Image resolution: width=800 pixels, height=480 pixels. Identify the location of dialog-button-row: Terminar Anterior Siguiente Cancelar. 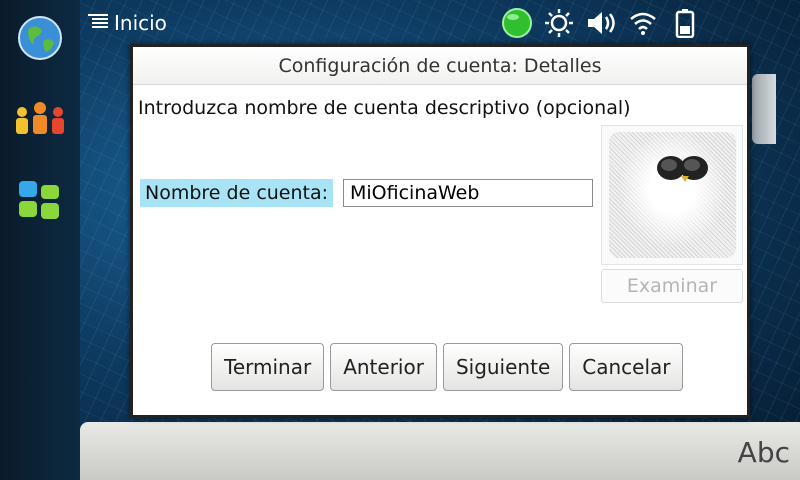
(447, 367).